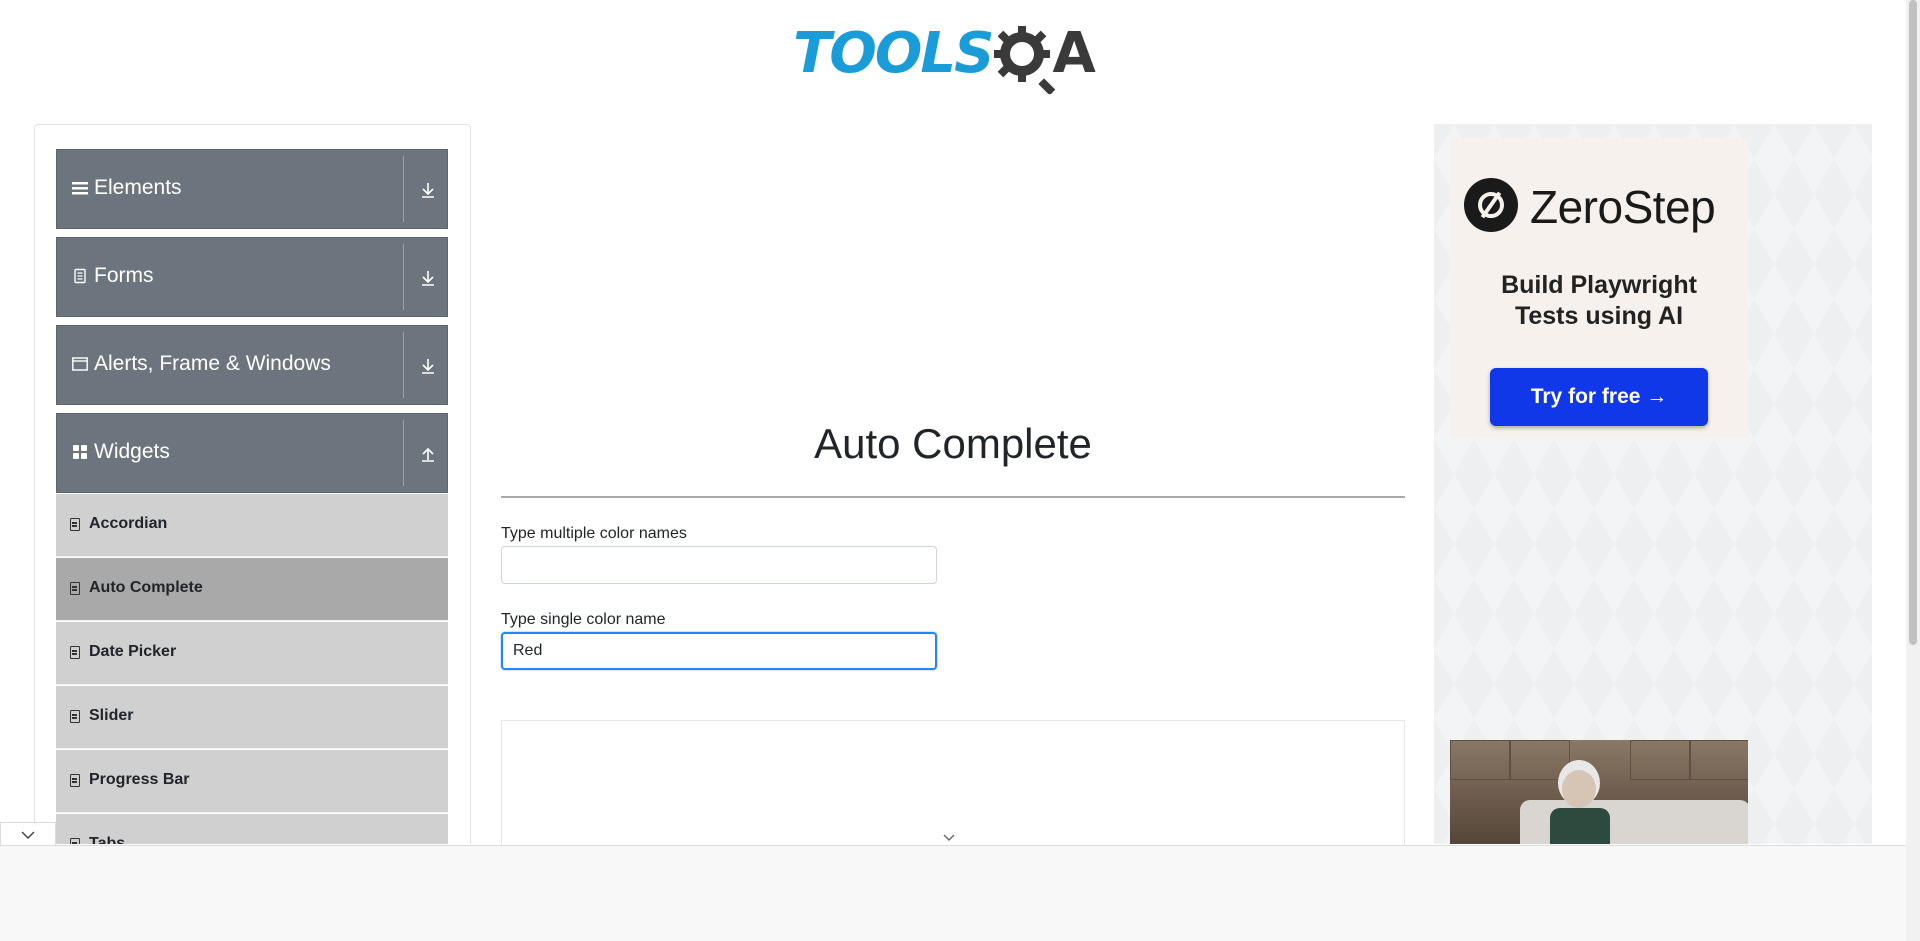 The width and height of the screenshot is (1920, 941). What do you see at coordinates (583, 619) in the screenshot?
I see `single-color-label: Type single color name` at bounding box center [583, 619].